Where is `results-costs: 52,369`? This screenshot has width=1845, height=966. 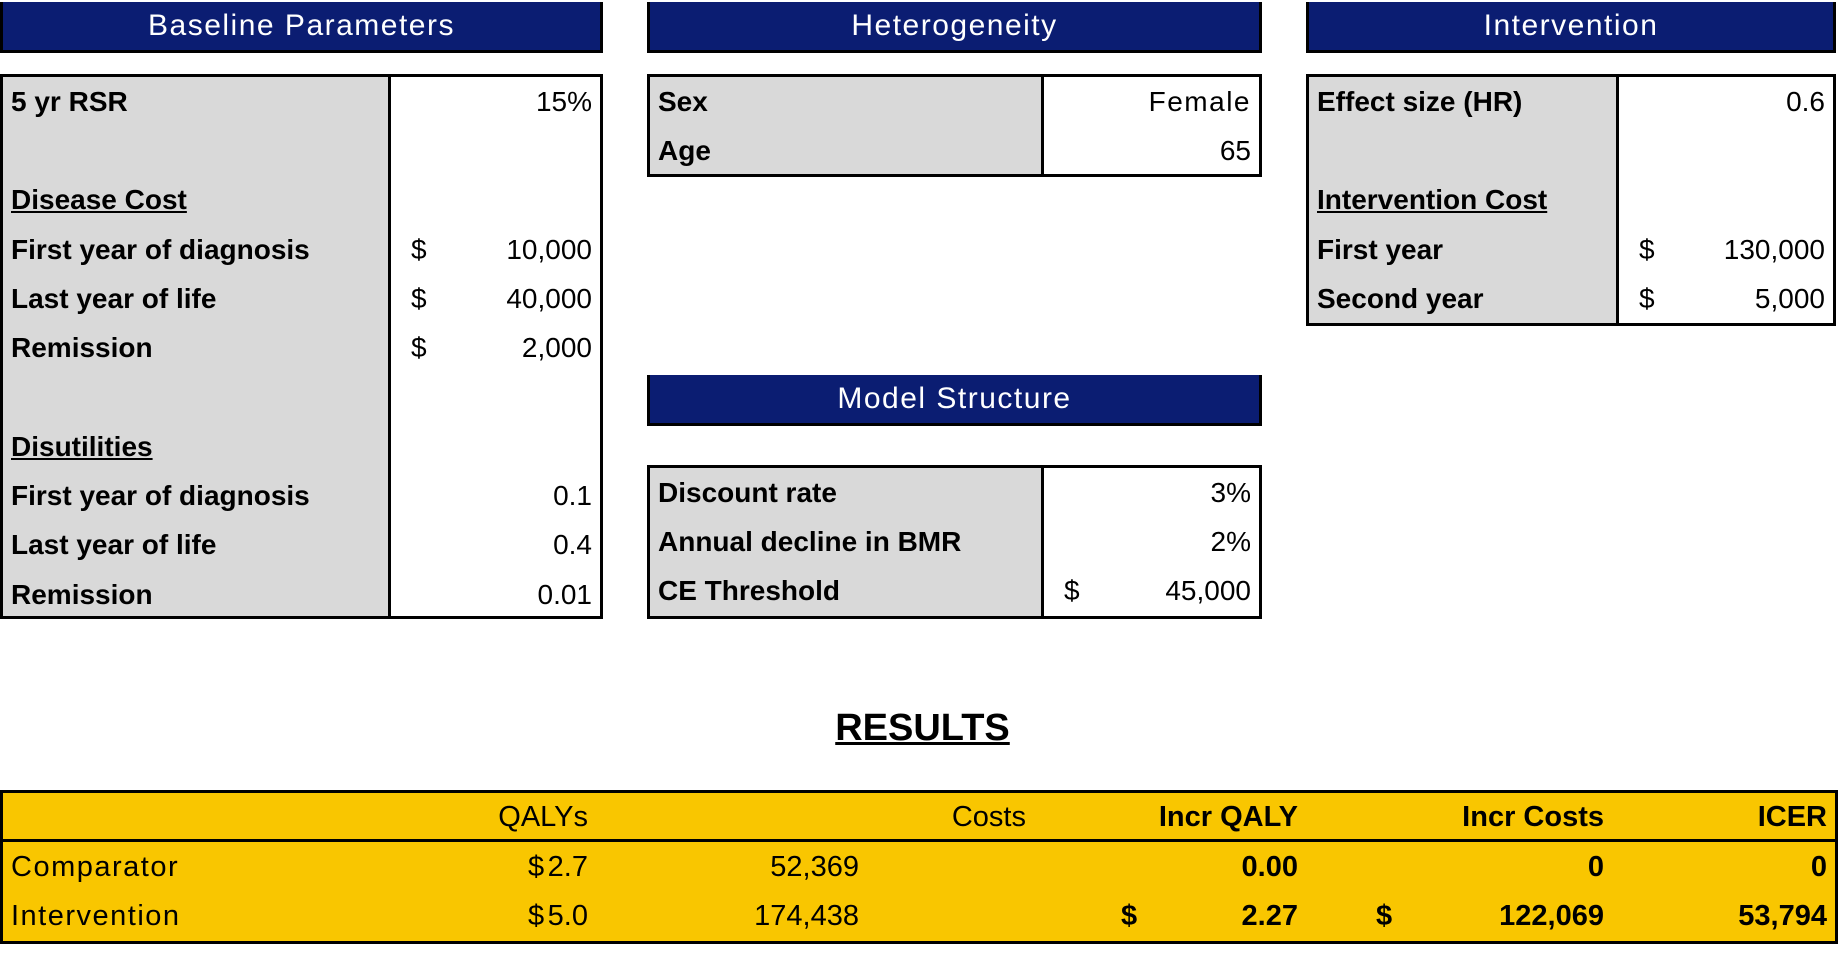 results-costs: 52,369 is located at coordinates (814, 867).